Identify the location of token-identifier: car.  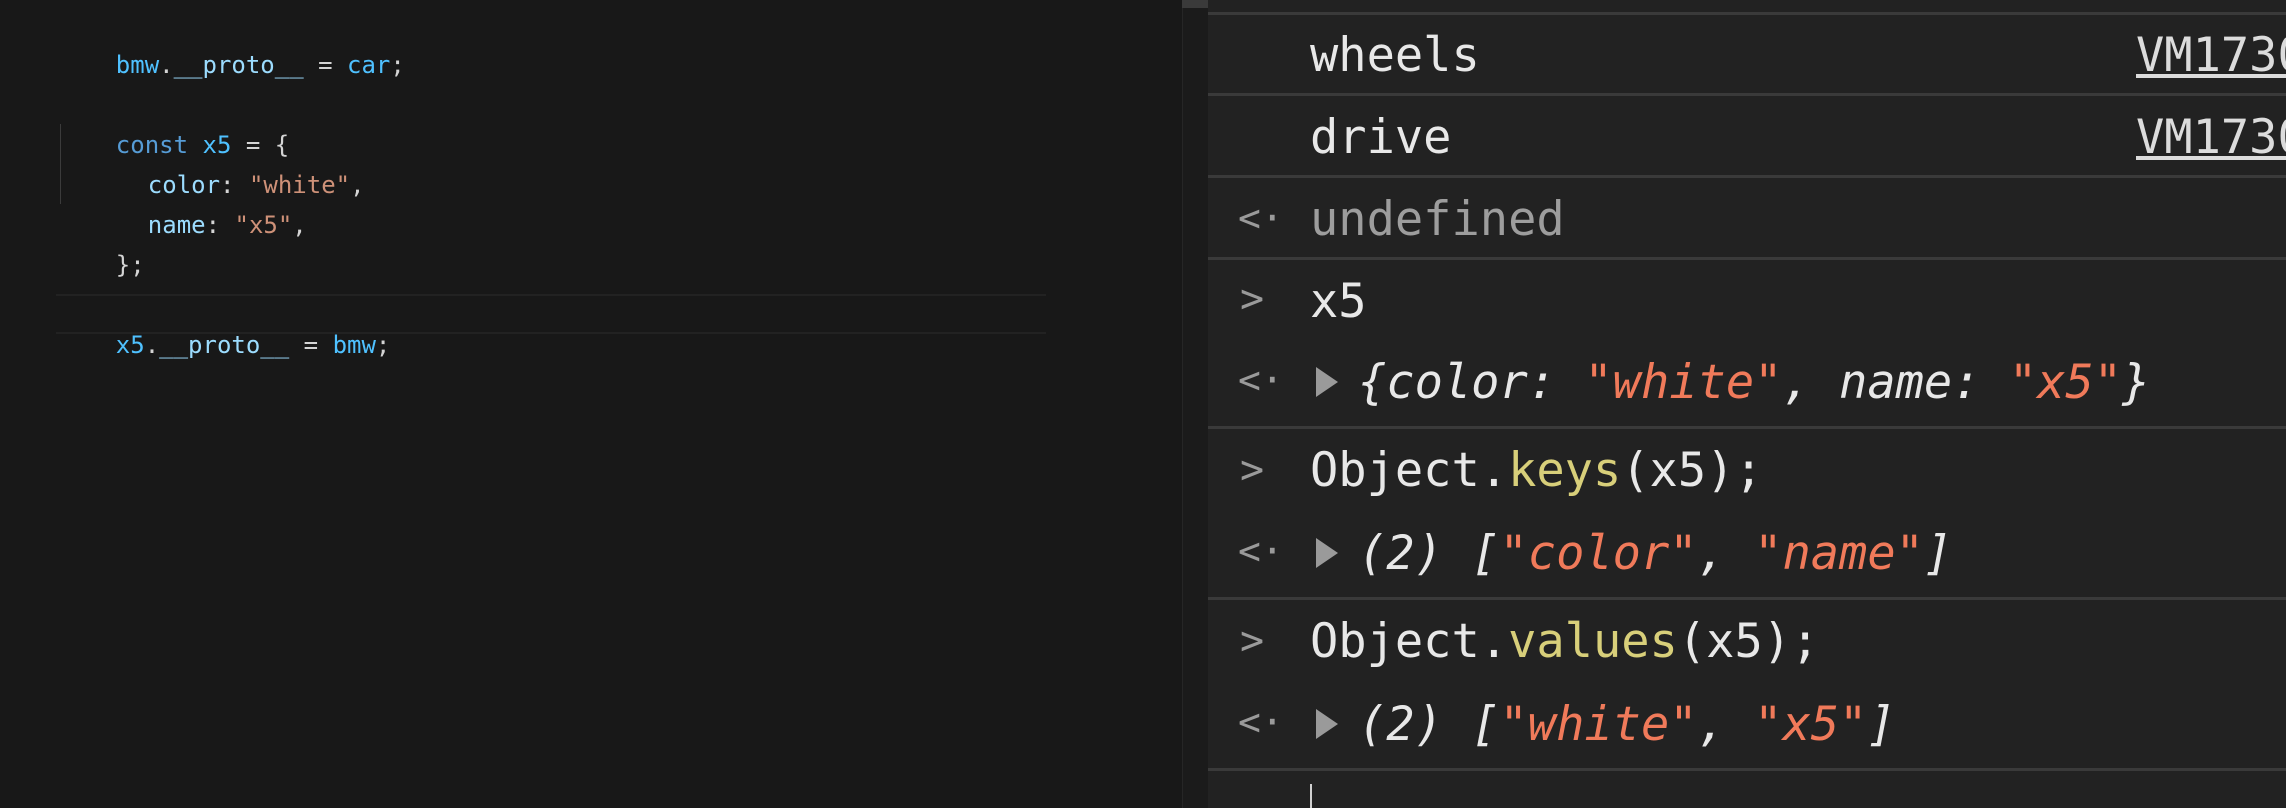
(369, 65).